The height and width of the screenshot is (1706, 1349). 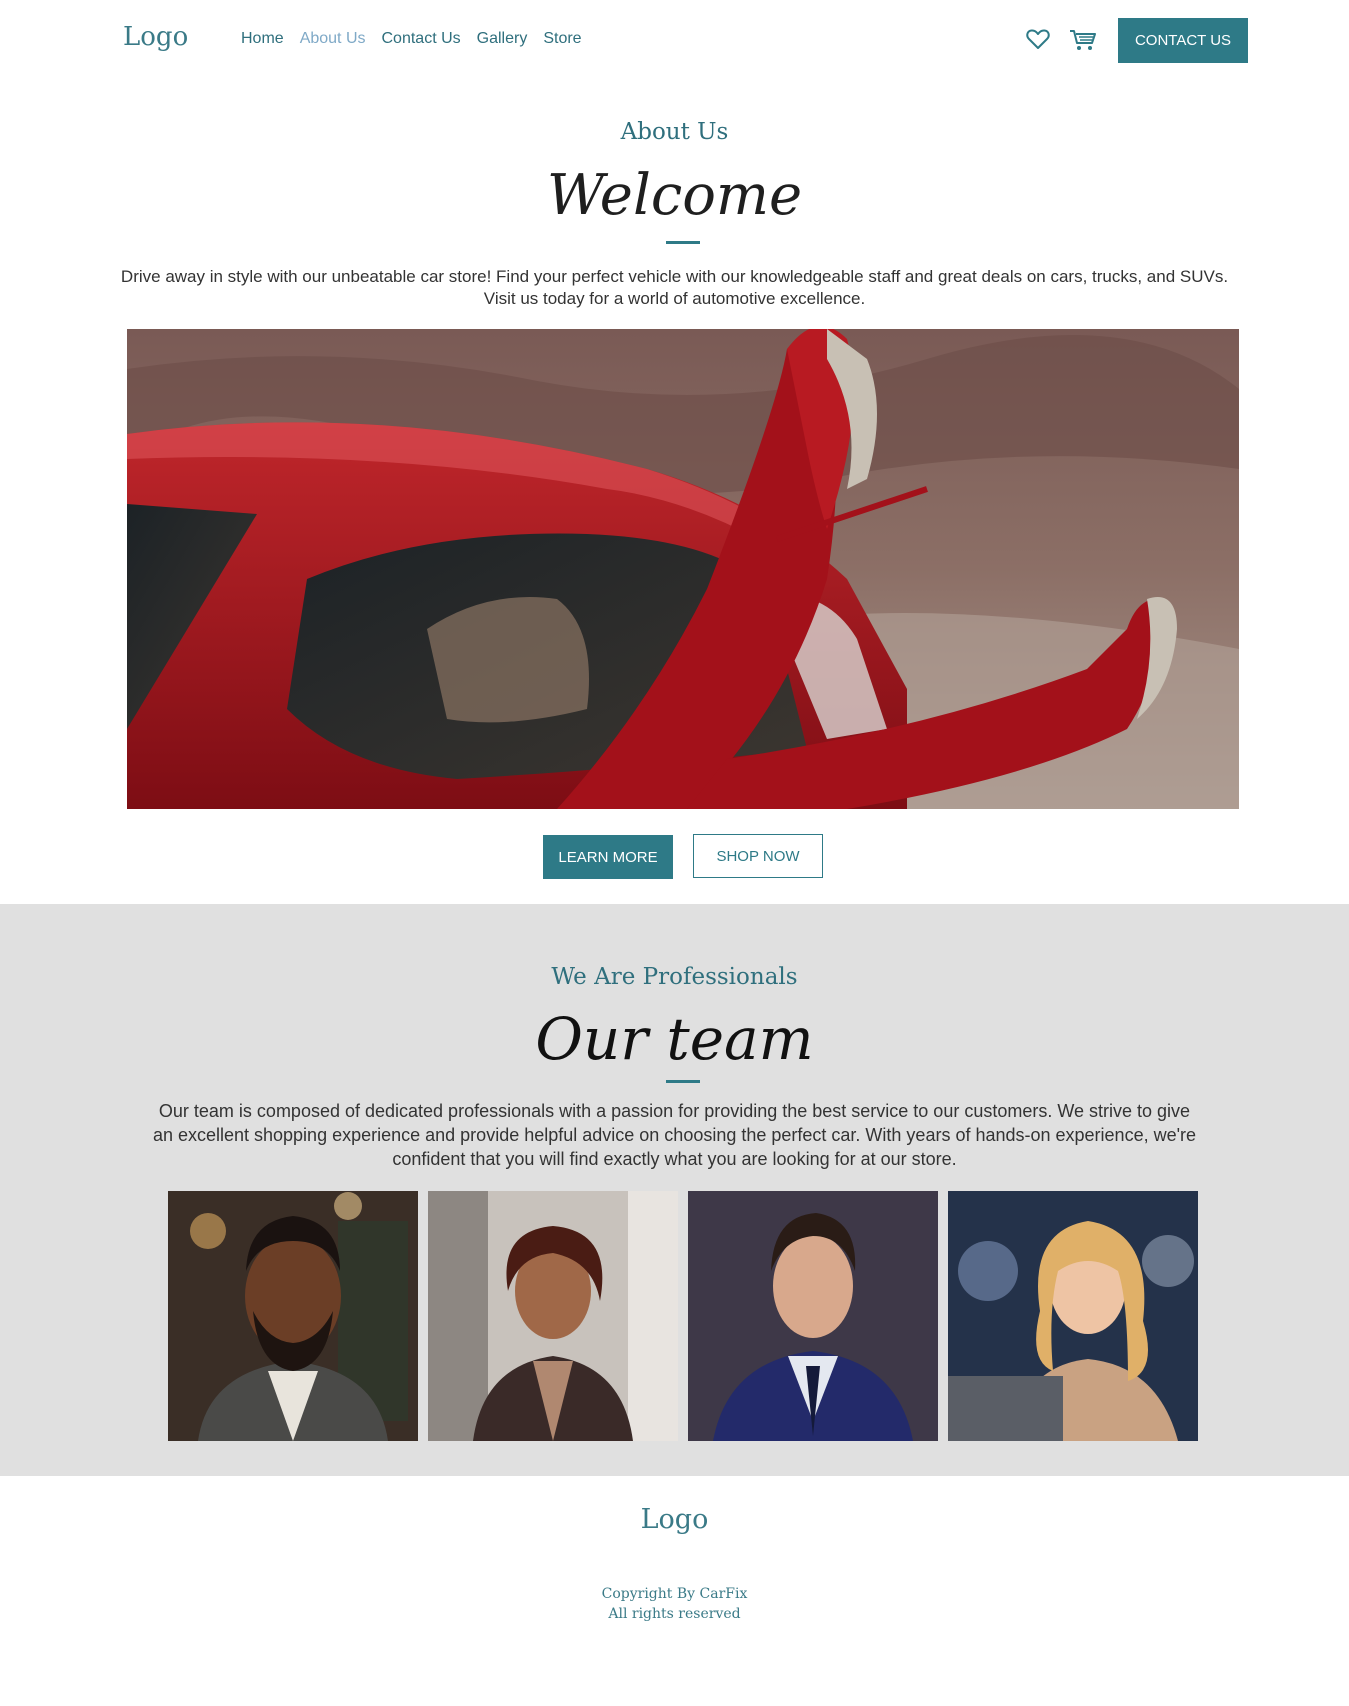 What do you see at coordinates (1183, 40) in the screenshot?
I see `contact-us-button: CONTACT US` at bounding box center [1183, 40].